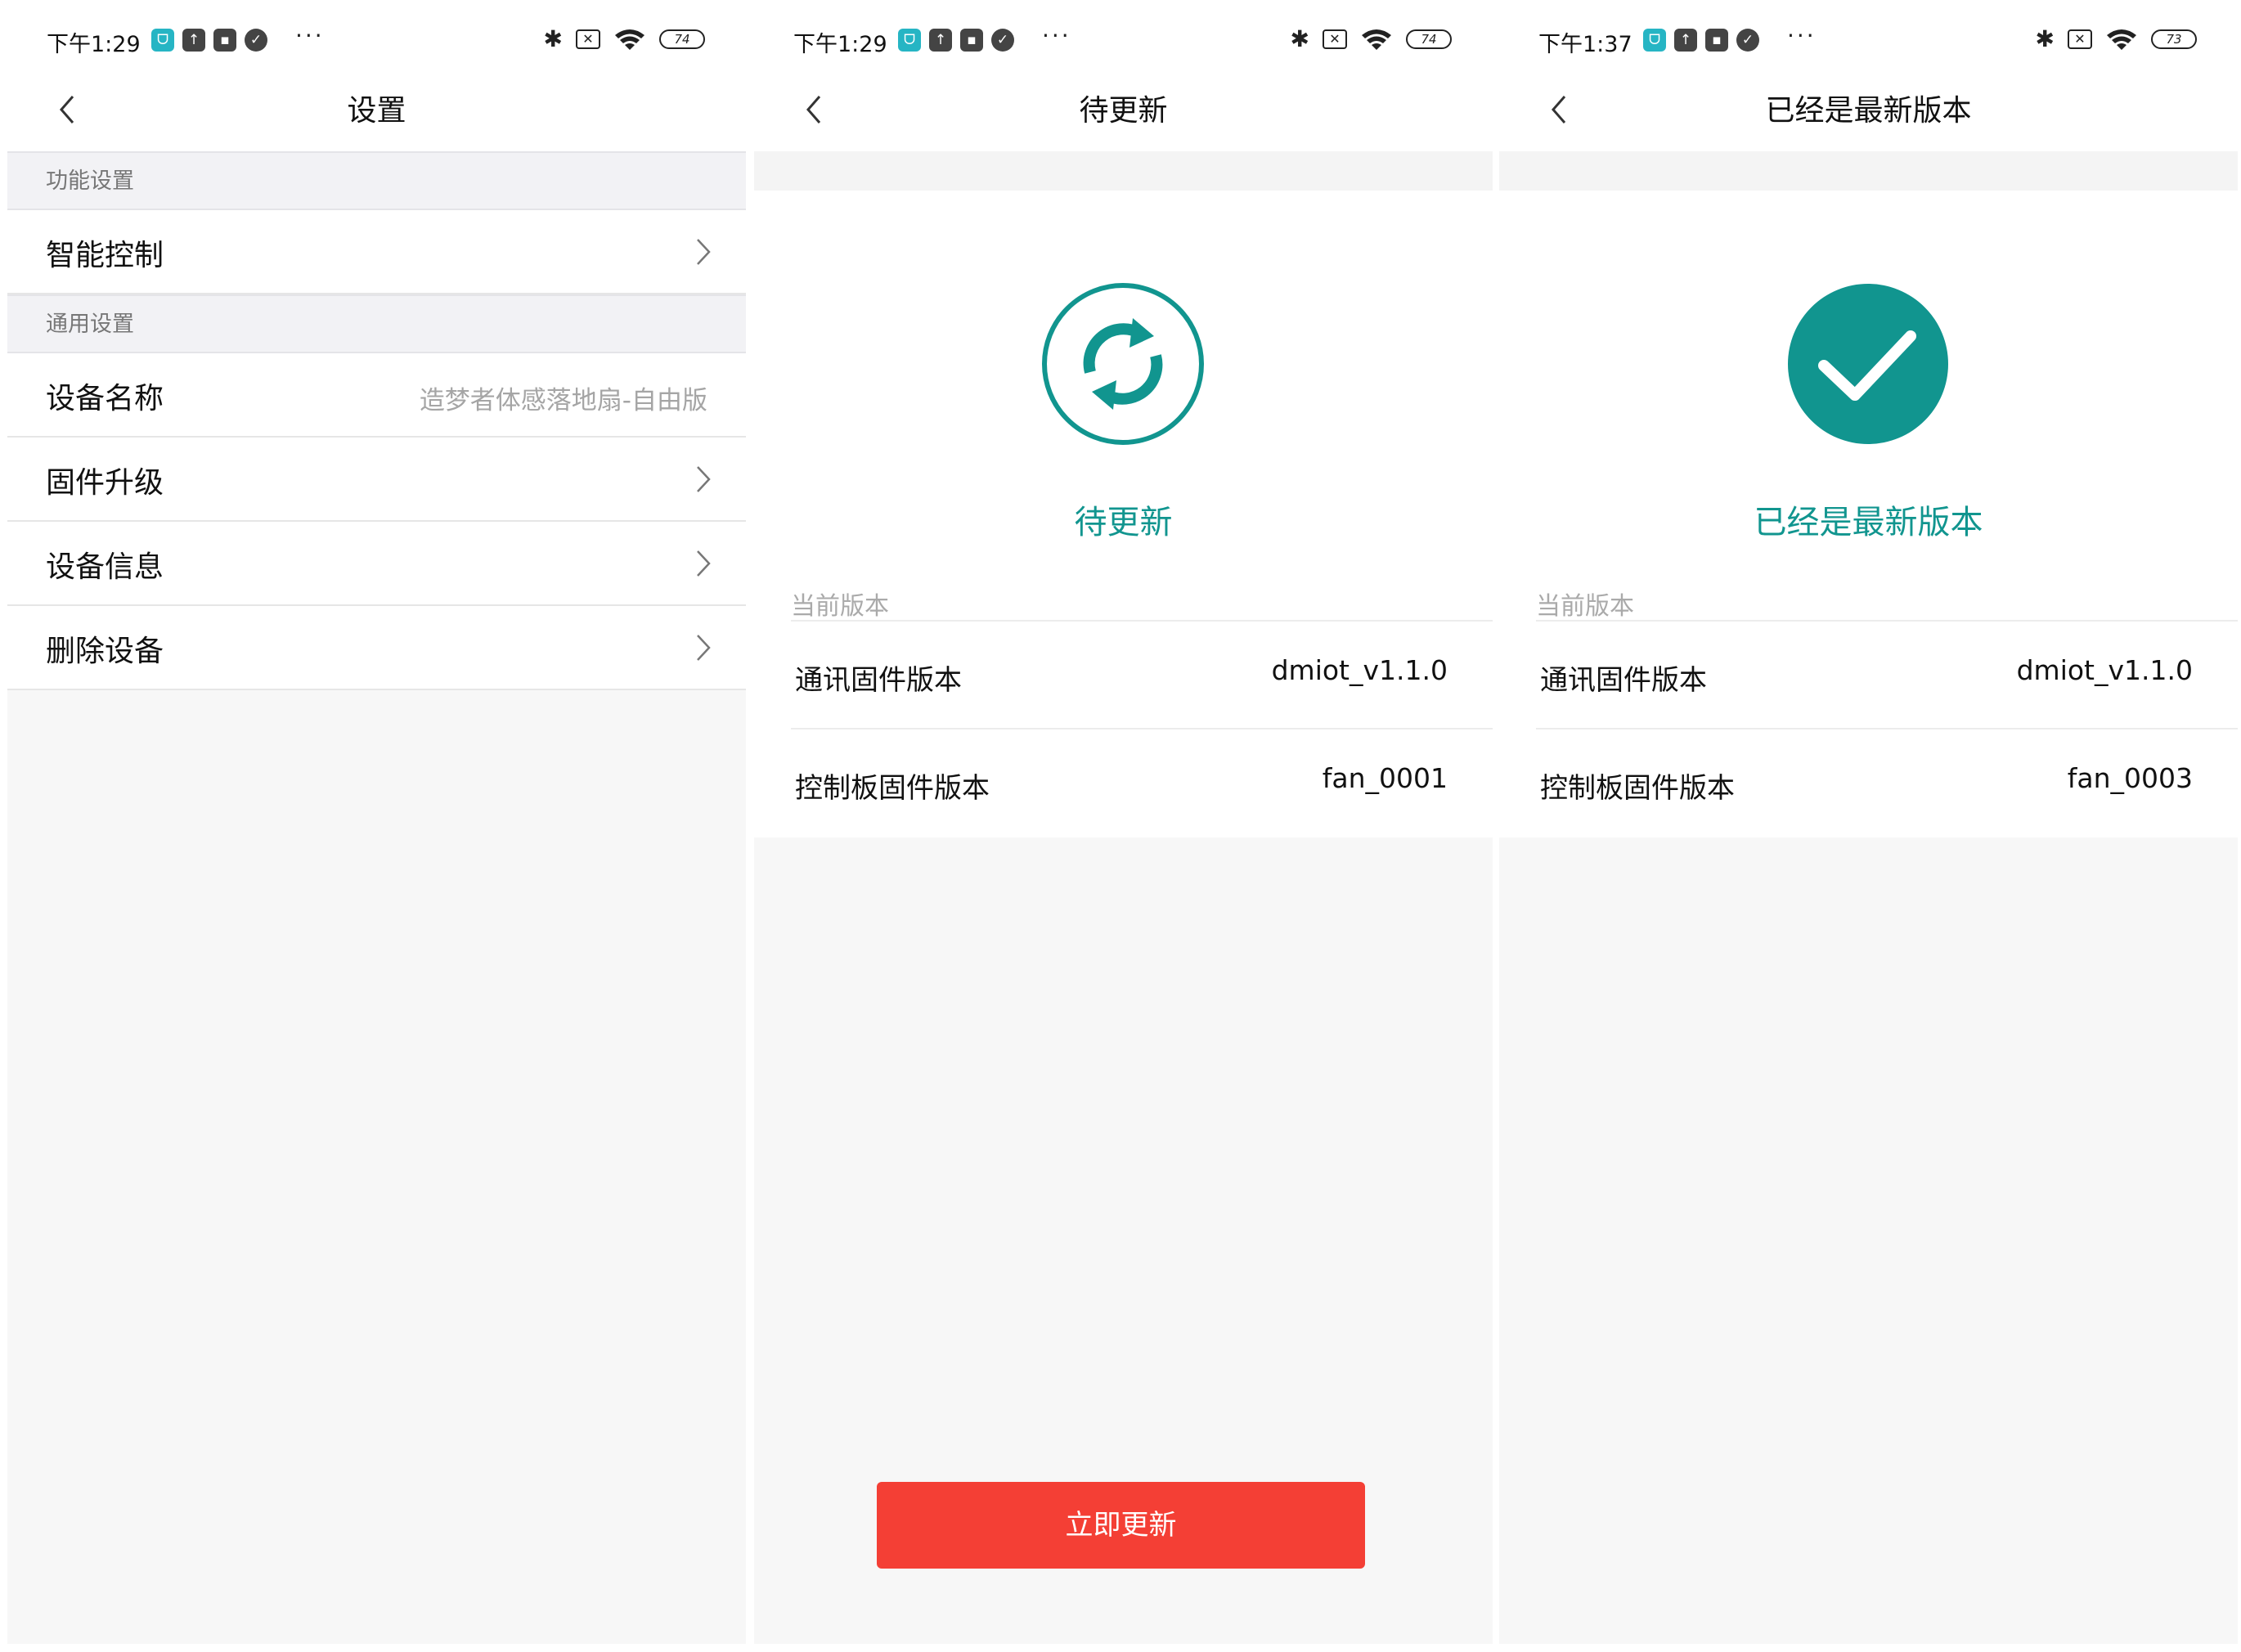 The image size is (2241, 1652). Describe the element at coordinates (1123, 111) in the screenshot. I see `page-title: 待更新` at that location.